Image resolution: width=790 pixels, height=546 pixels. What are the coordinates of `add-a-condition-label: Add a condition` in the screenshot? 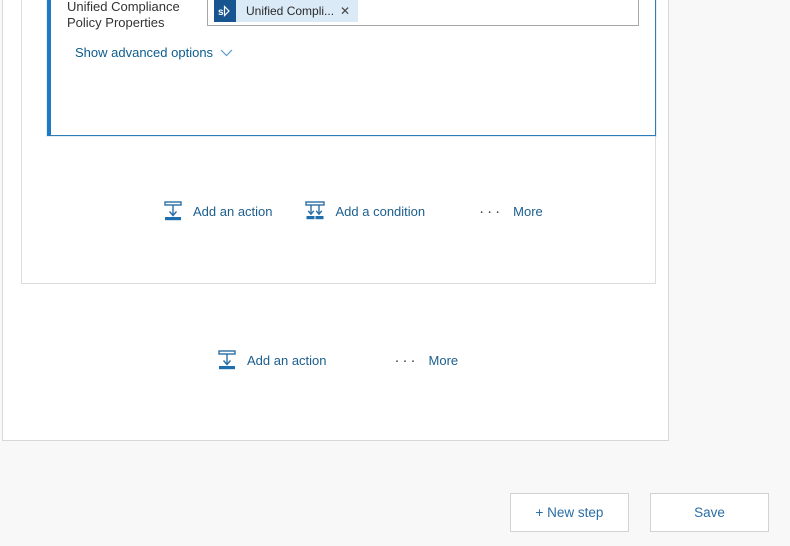 It's located at (380, 211).